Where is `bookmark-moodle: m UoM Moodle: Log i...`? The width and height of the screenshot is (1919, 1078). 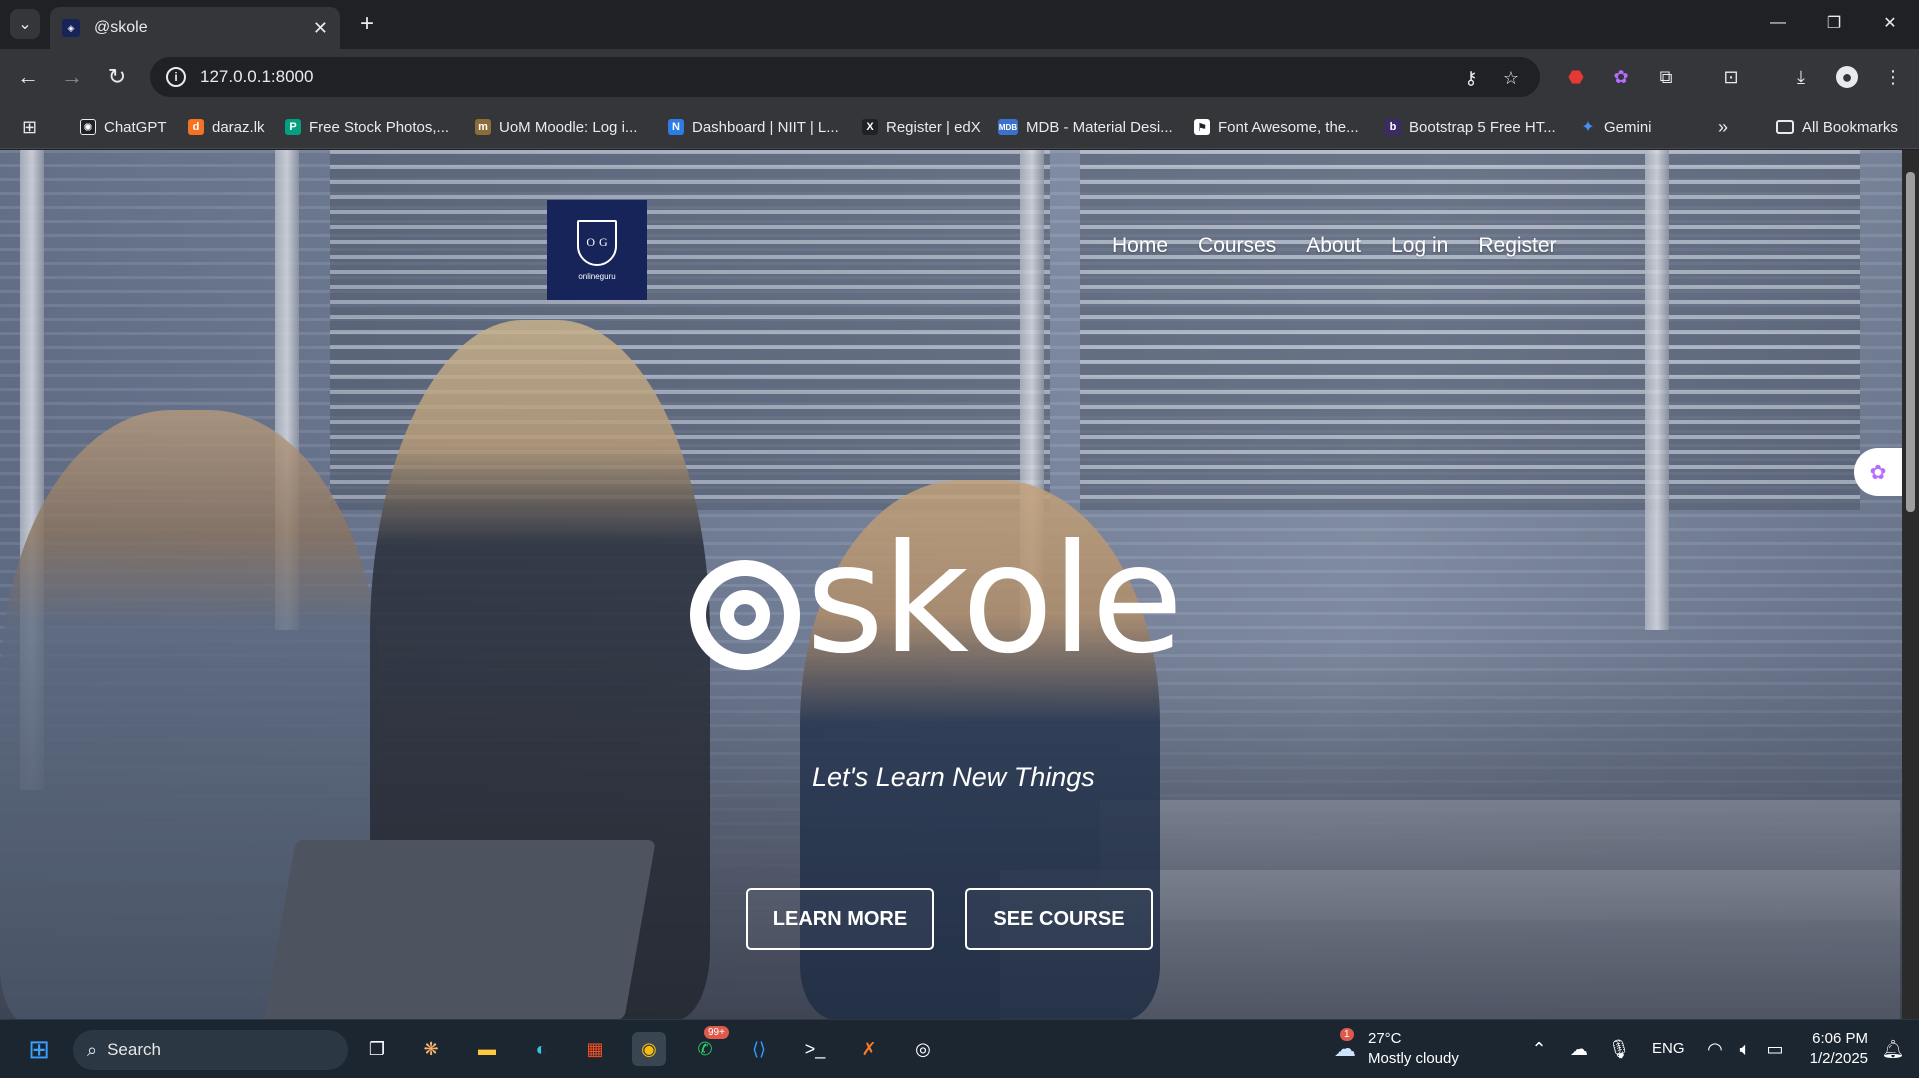
bookmark-moodle: m UoM Moodle: Log i... is located at coordinates (556, 127).